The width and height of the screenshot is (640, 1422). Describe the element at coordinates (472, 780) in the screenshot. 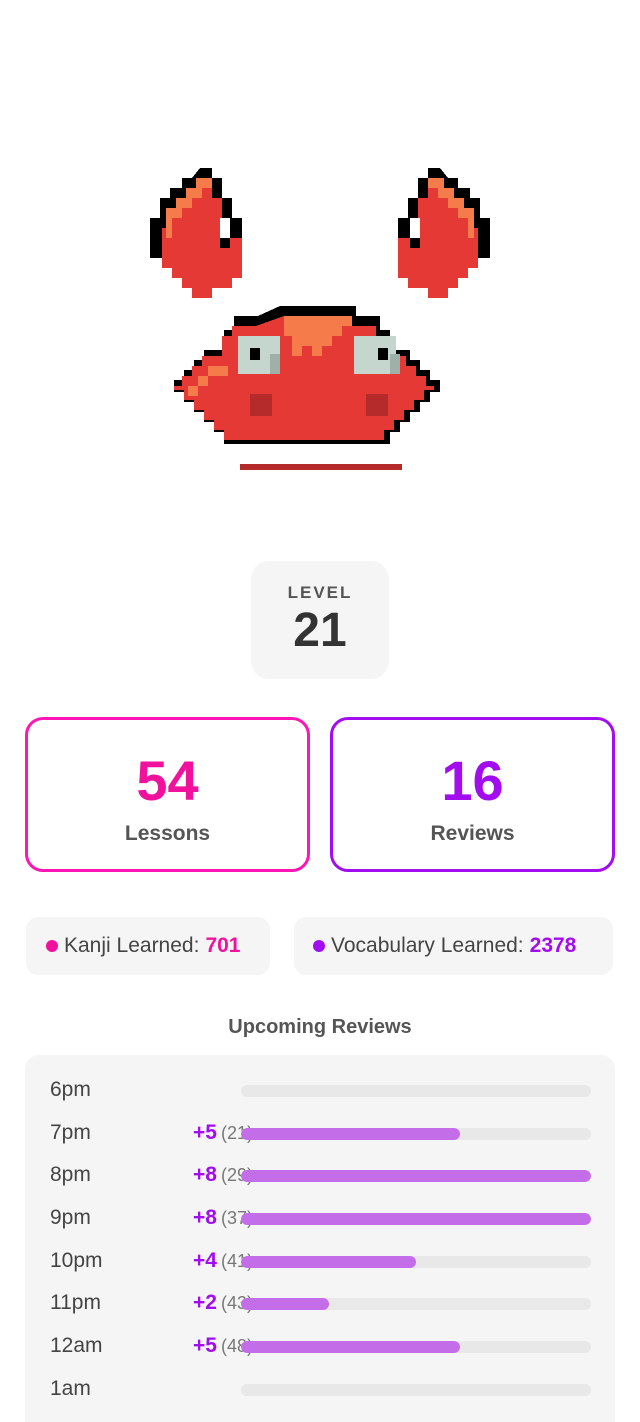

I see `reviews-count: 16` at that location.